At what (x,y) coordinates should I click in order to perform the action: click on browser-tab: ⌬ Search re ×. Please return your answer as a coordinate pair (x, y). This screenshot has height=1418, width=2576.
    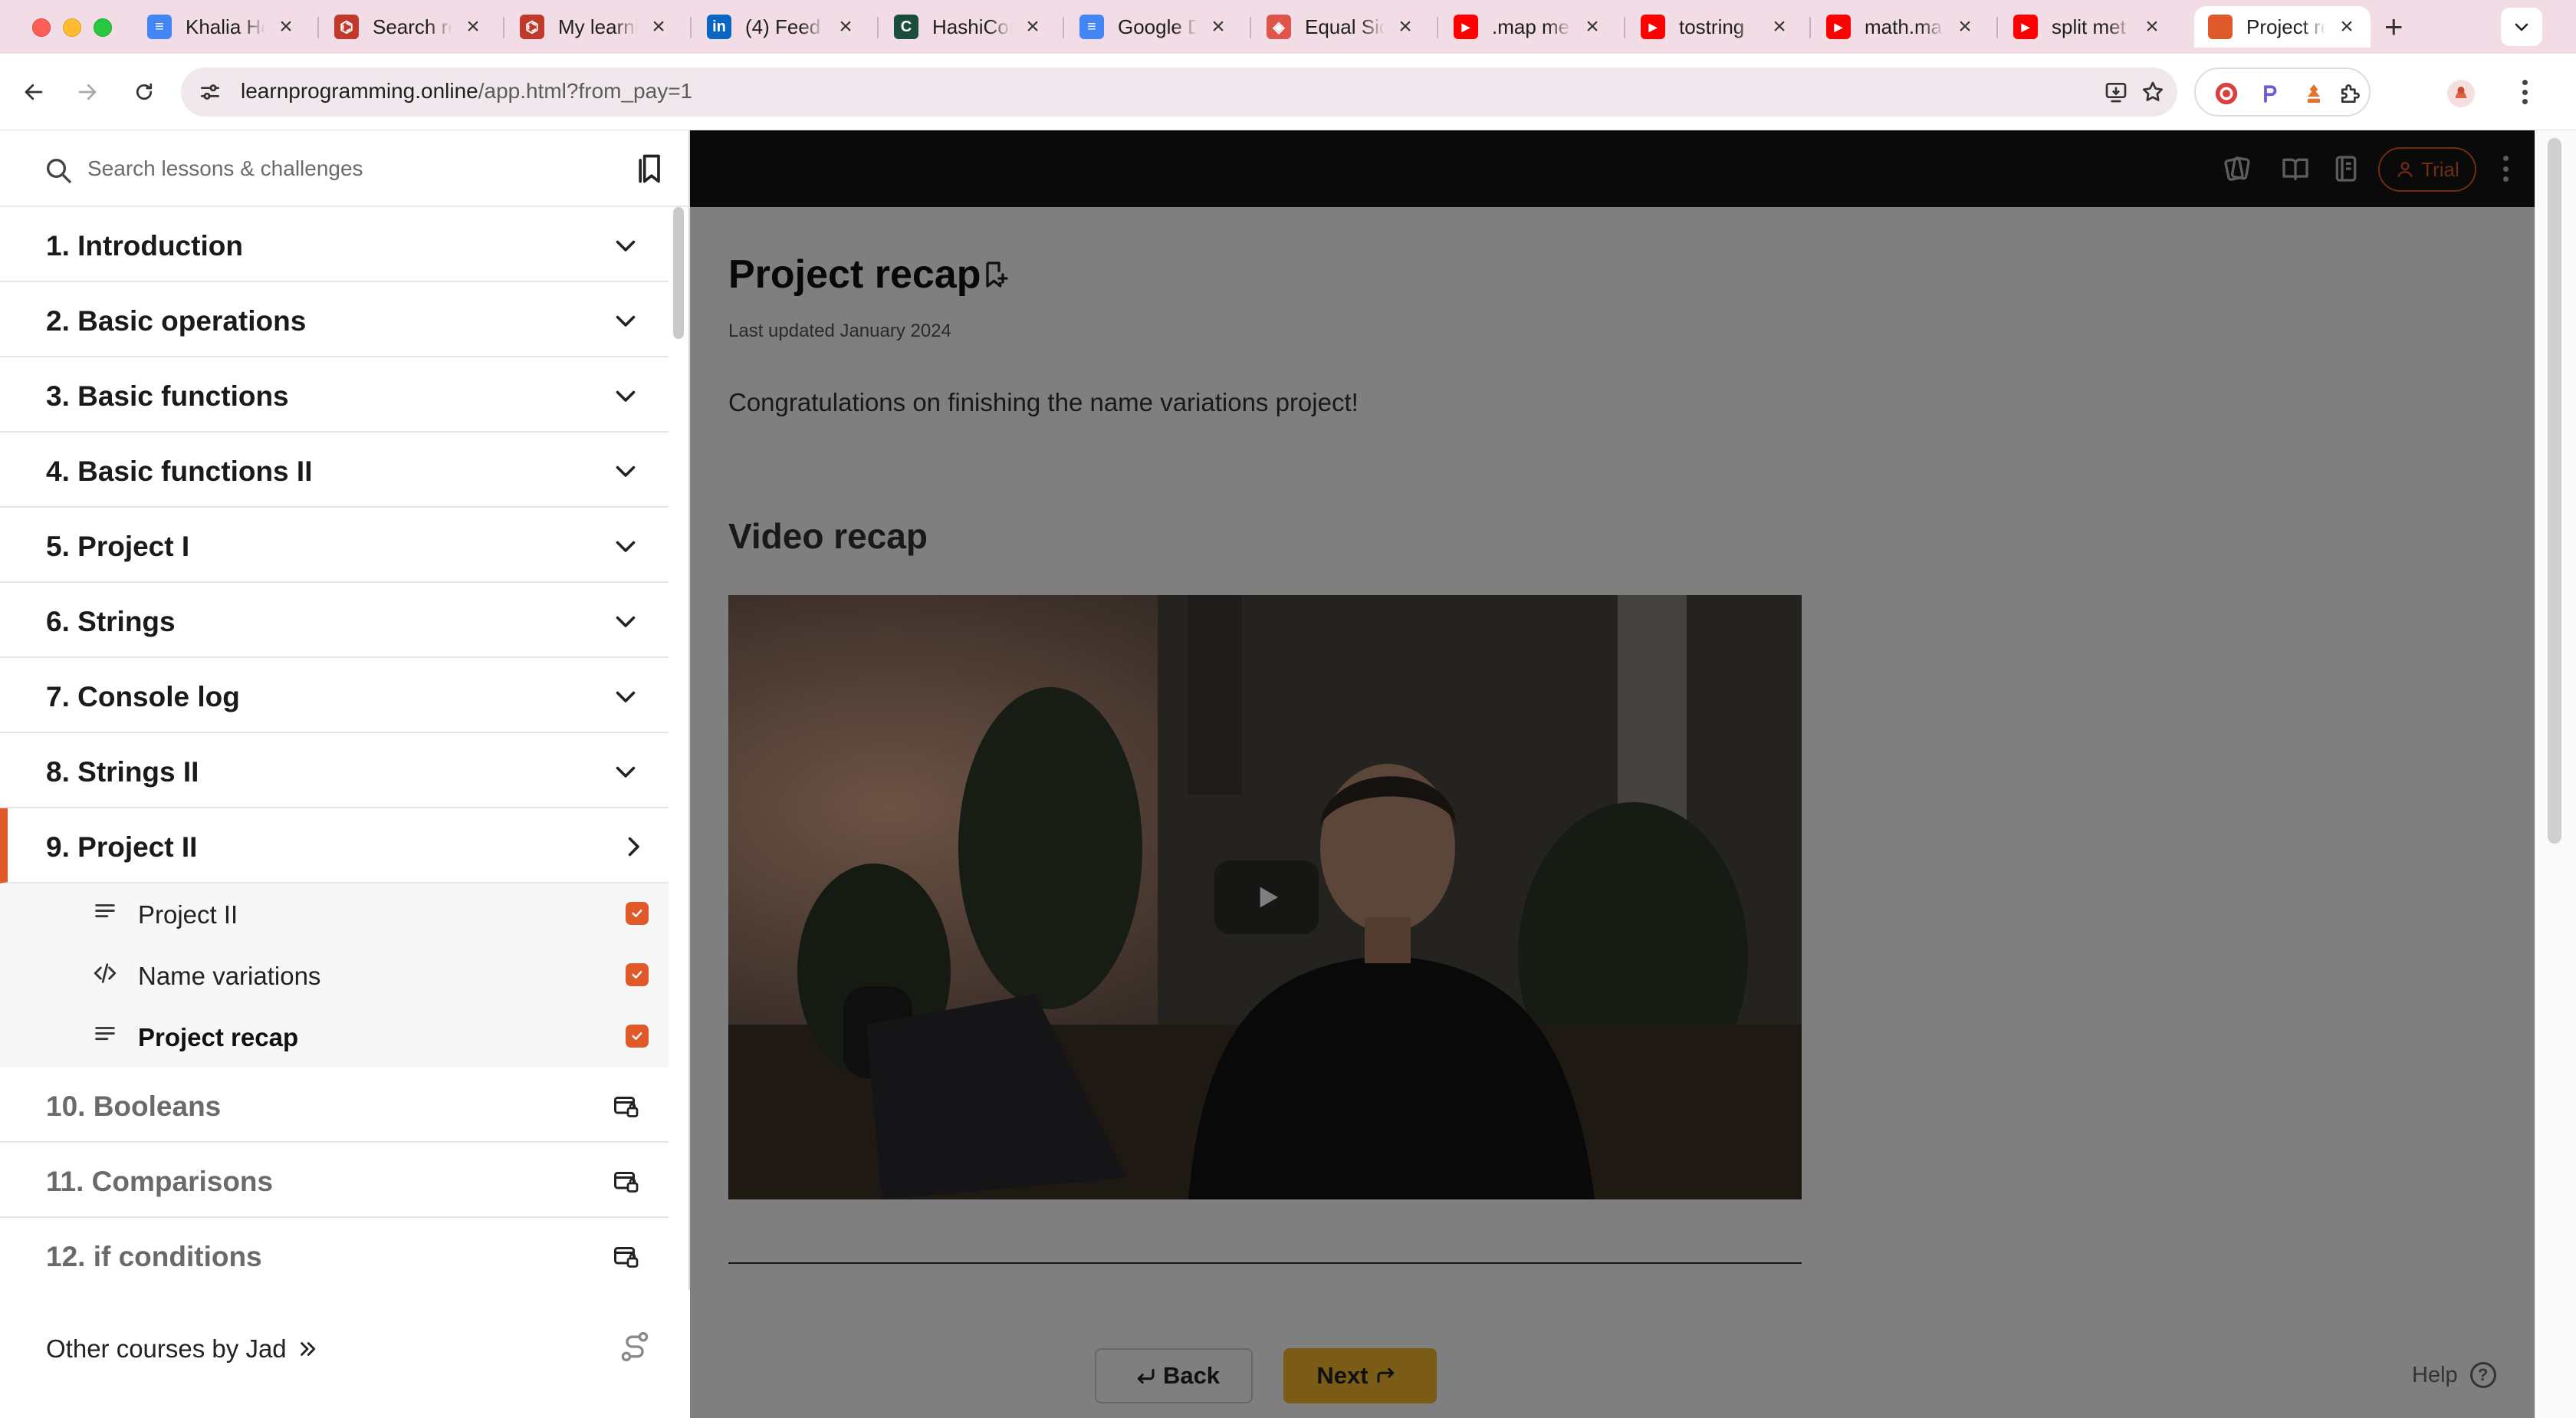
    Looking at the image, I should click on (412, 27).